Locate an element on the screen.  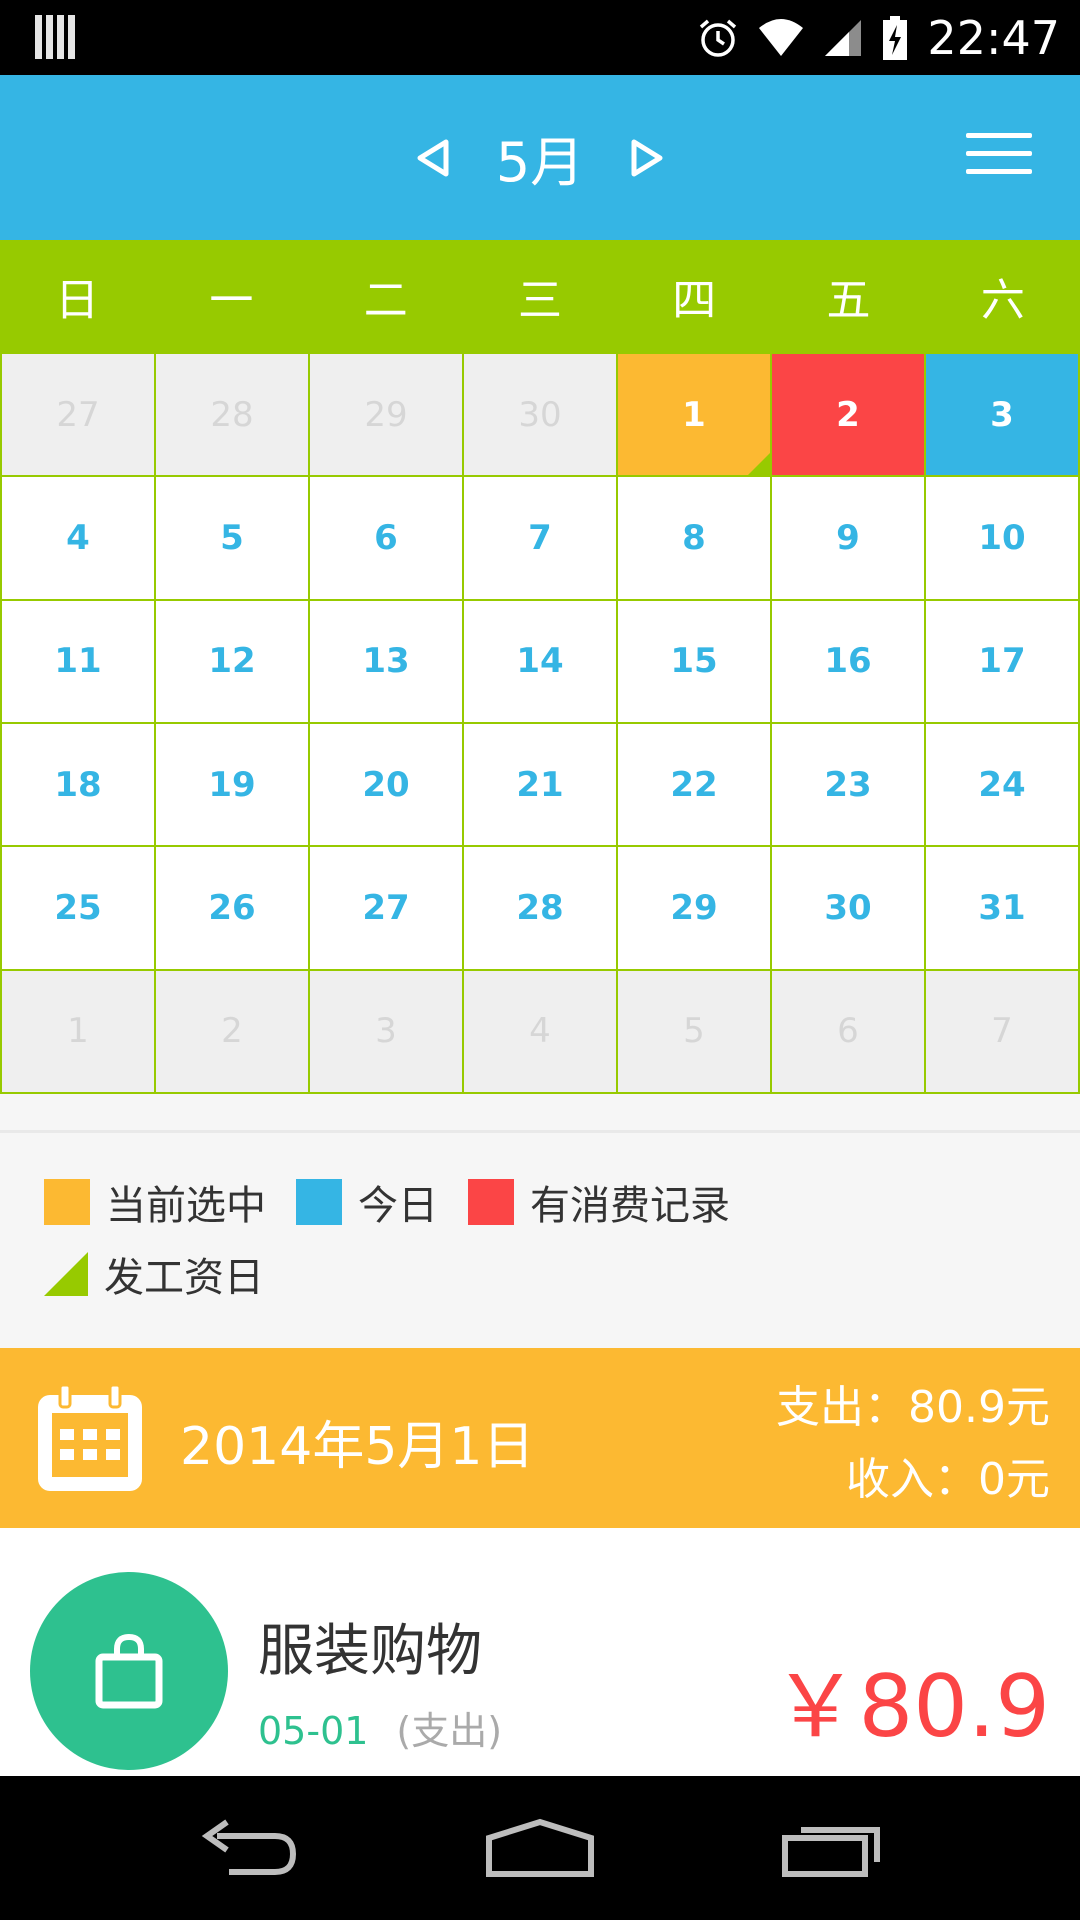
home-icon is located at coordinates (539, 1847).